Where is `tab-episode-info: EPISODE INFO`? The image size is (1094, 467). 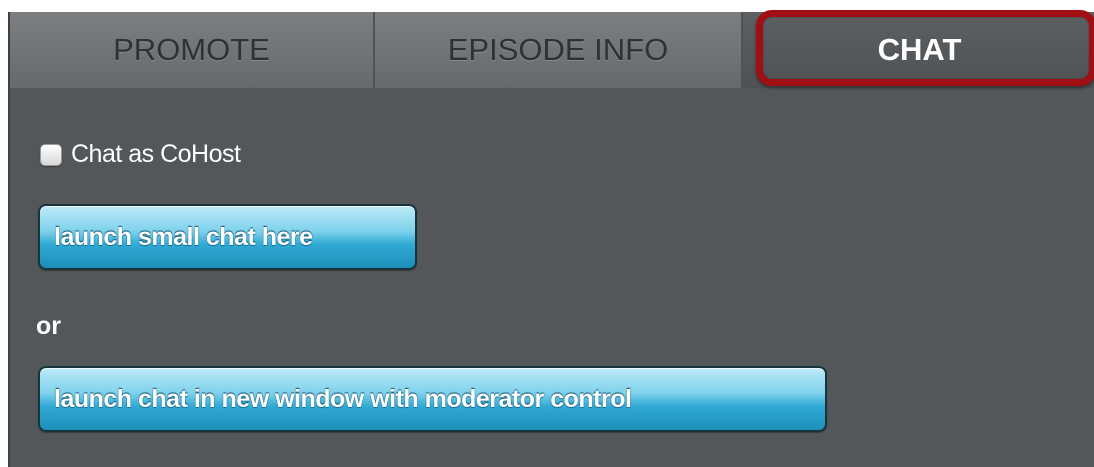 tab-episode-info: EPISODE INFO is located at coordinates (559, 50).